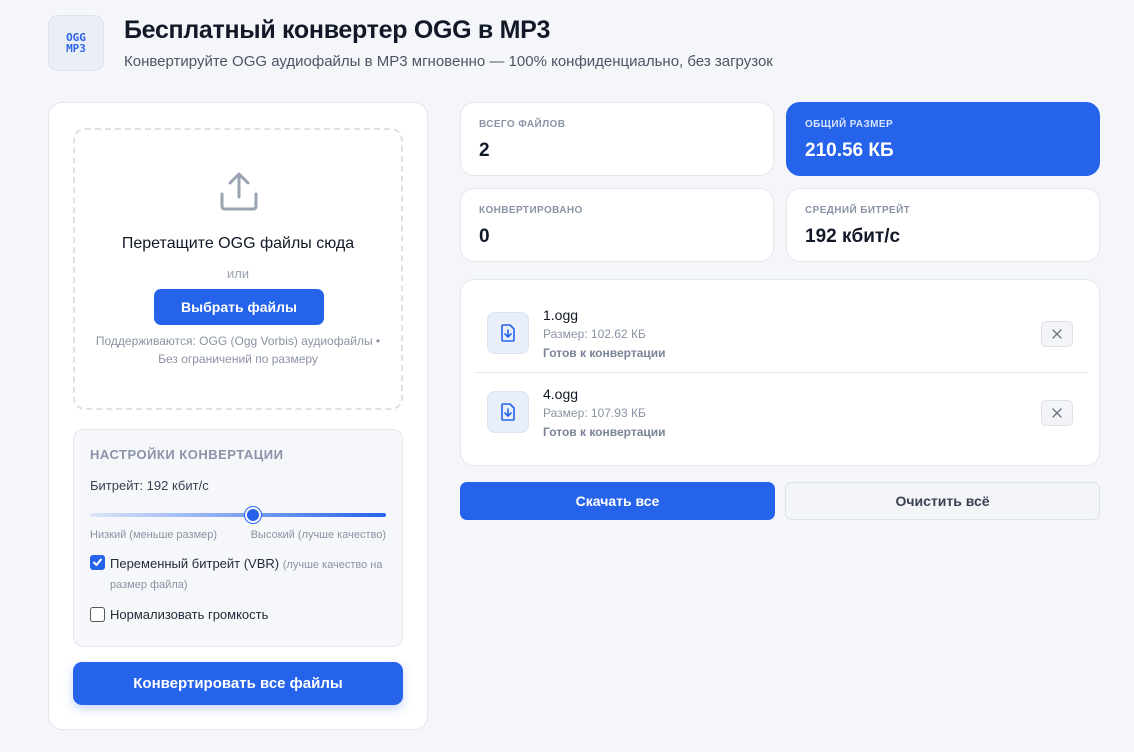 The height and width of the screenshot is (752, 1134). Describe the element at coordinates (238, 683) in the screenshot. I see `convert-all-button: Конвертировать все файлы` at that location.